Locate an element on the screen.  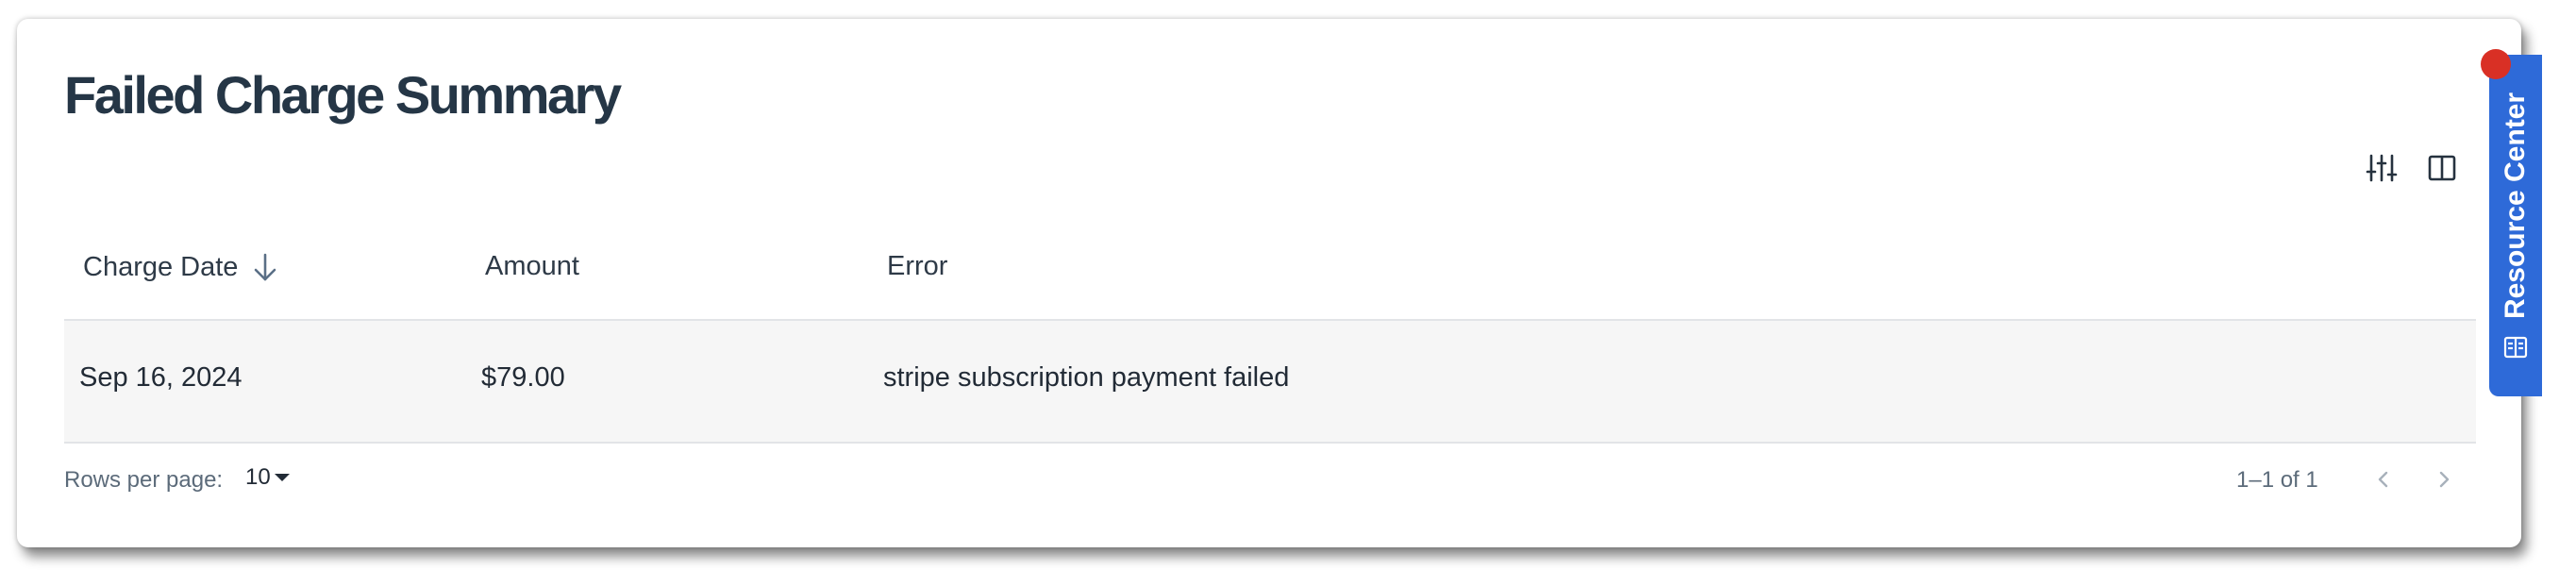
filter-button is located at coordinates (2381, 168).